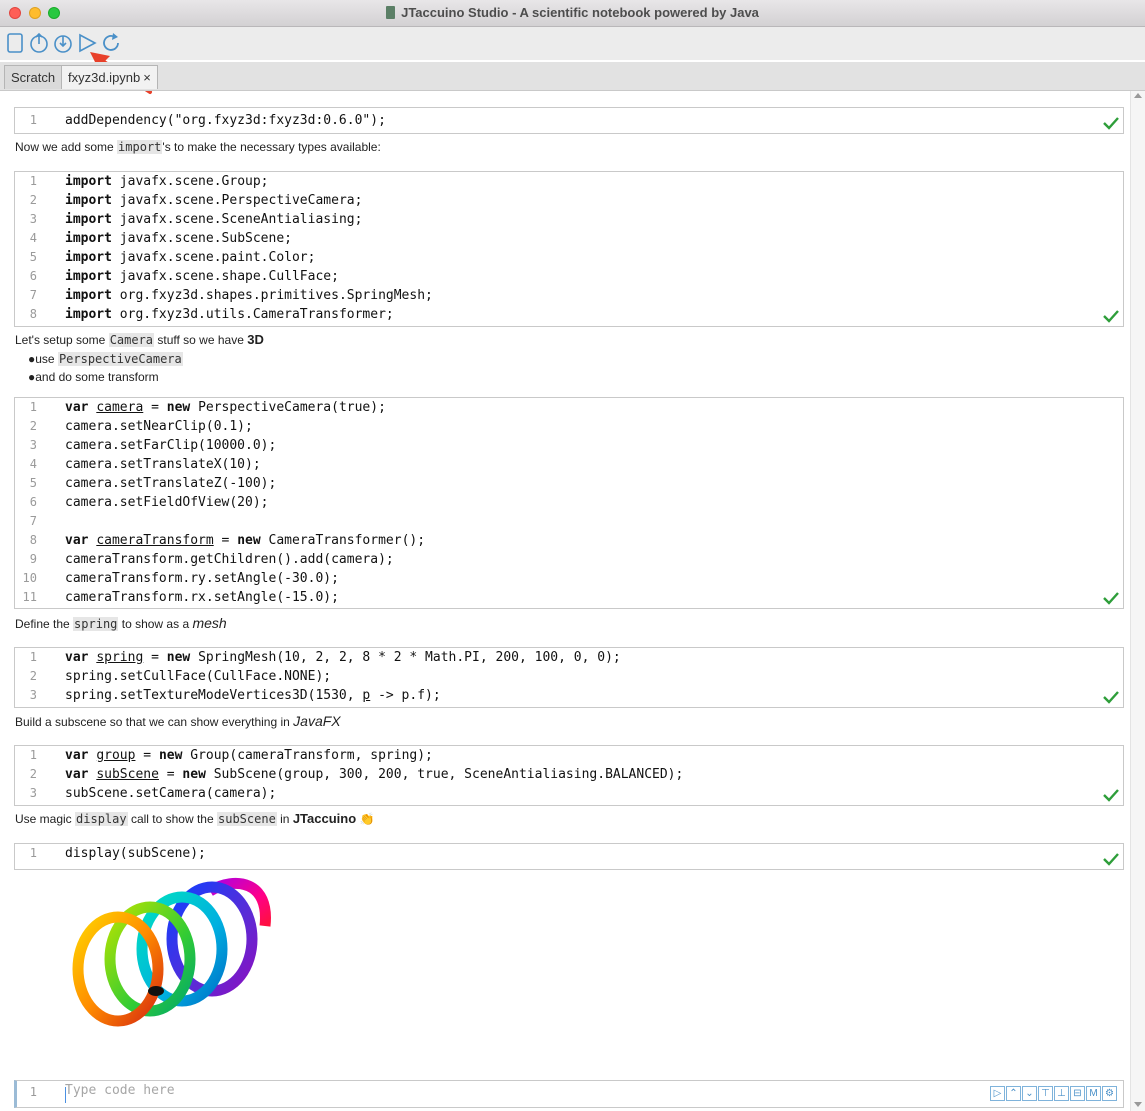 This screenshot has width=1145, height=1111. Describe the element at coordinates (33, 77) in the screenshot. I see `tab-scratch: Scratch` at that location.